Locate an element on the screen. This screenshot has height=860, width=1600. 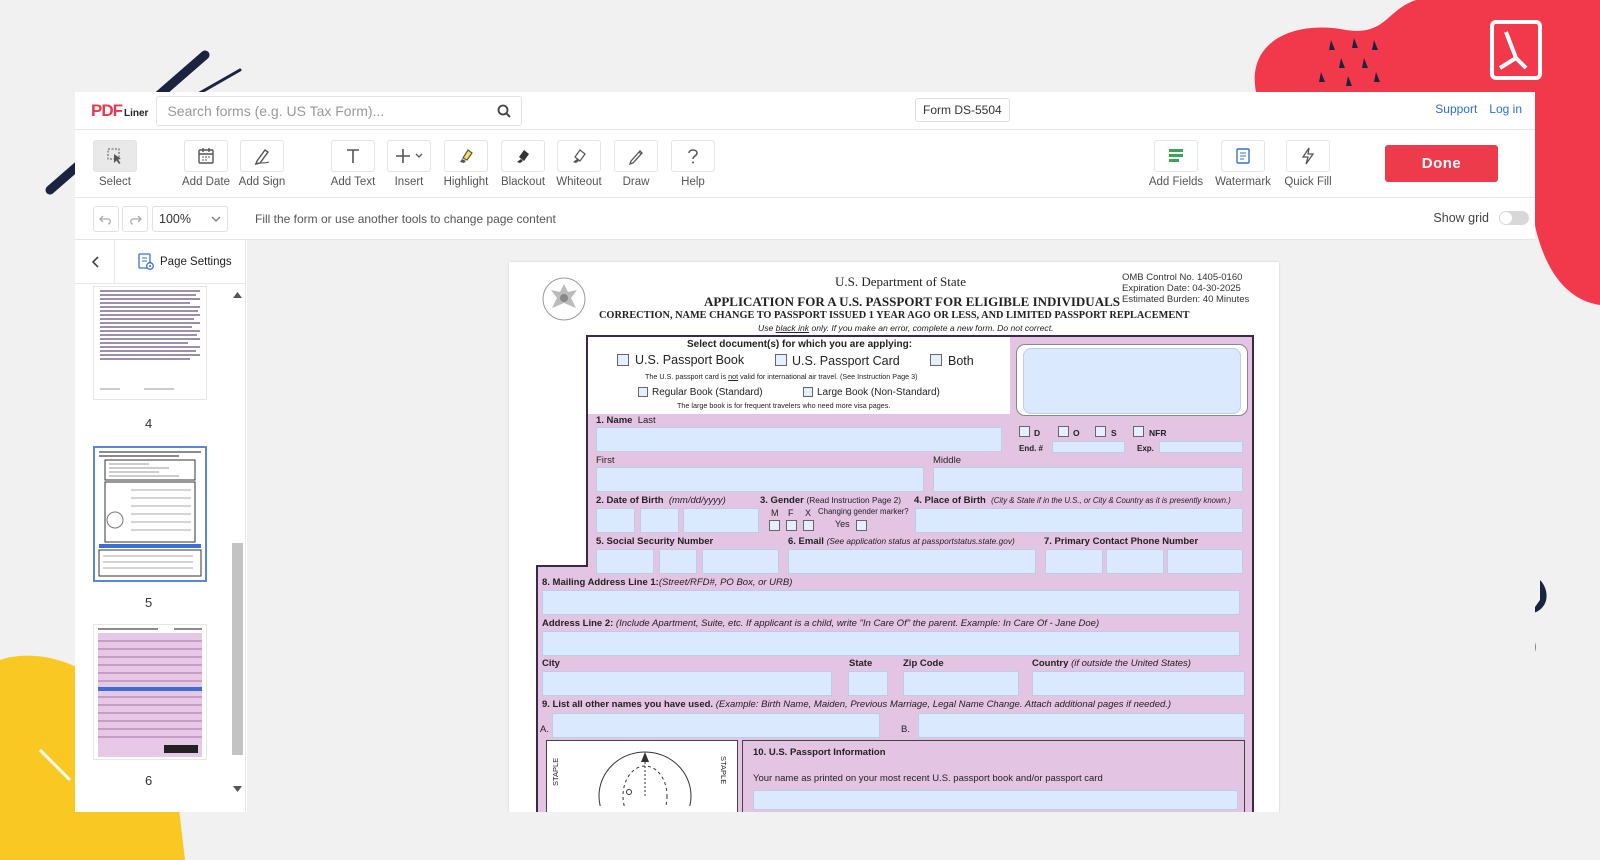
tool-label: Add Text is located at coordinates (353, 182).